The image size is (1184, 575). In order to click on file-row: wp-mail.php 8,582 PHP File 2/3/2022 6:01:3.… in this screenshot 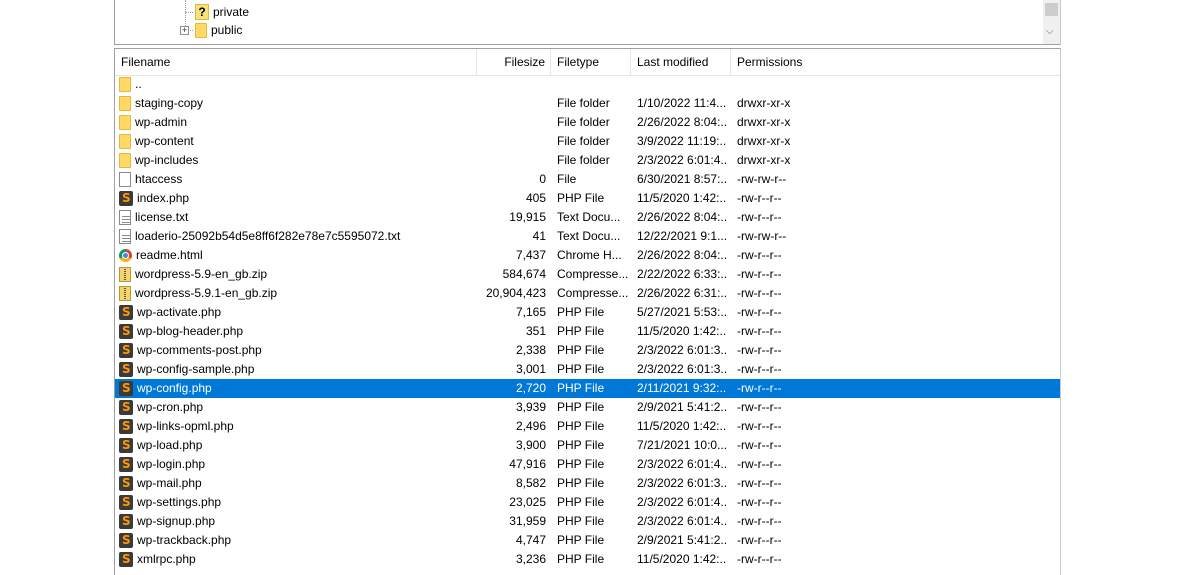, I will do `click(587, 483)`.